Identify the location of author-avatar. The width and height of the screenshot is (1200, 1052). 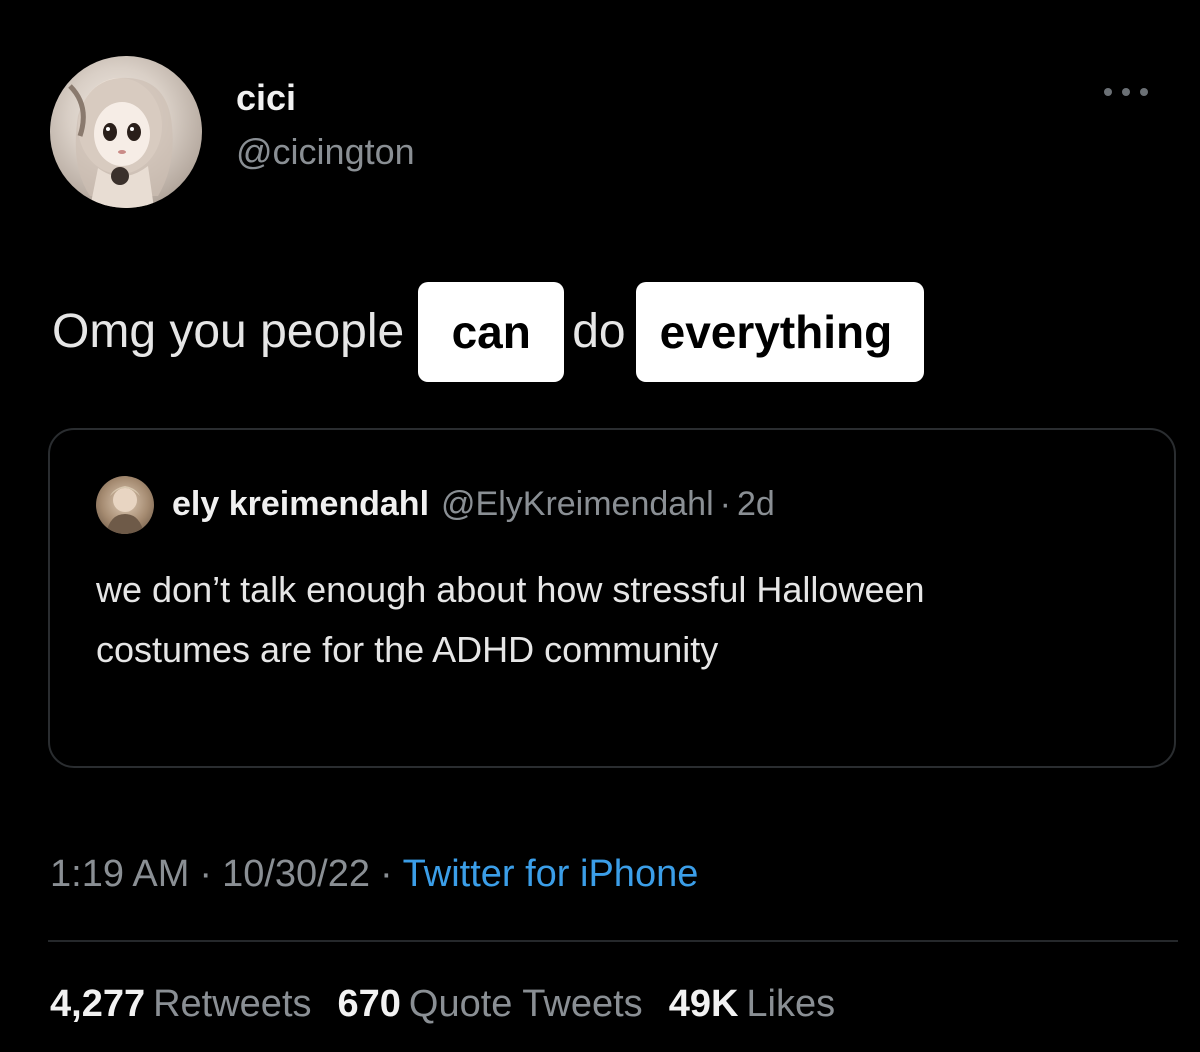
(126, 132).